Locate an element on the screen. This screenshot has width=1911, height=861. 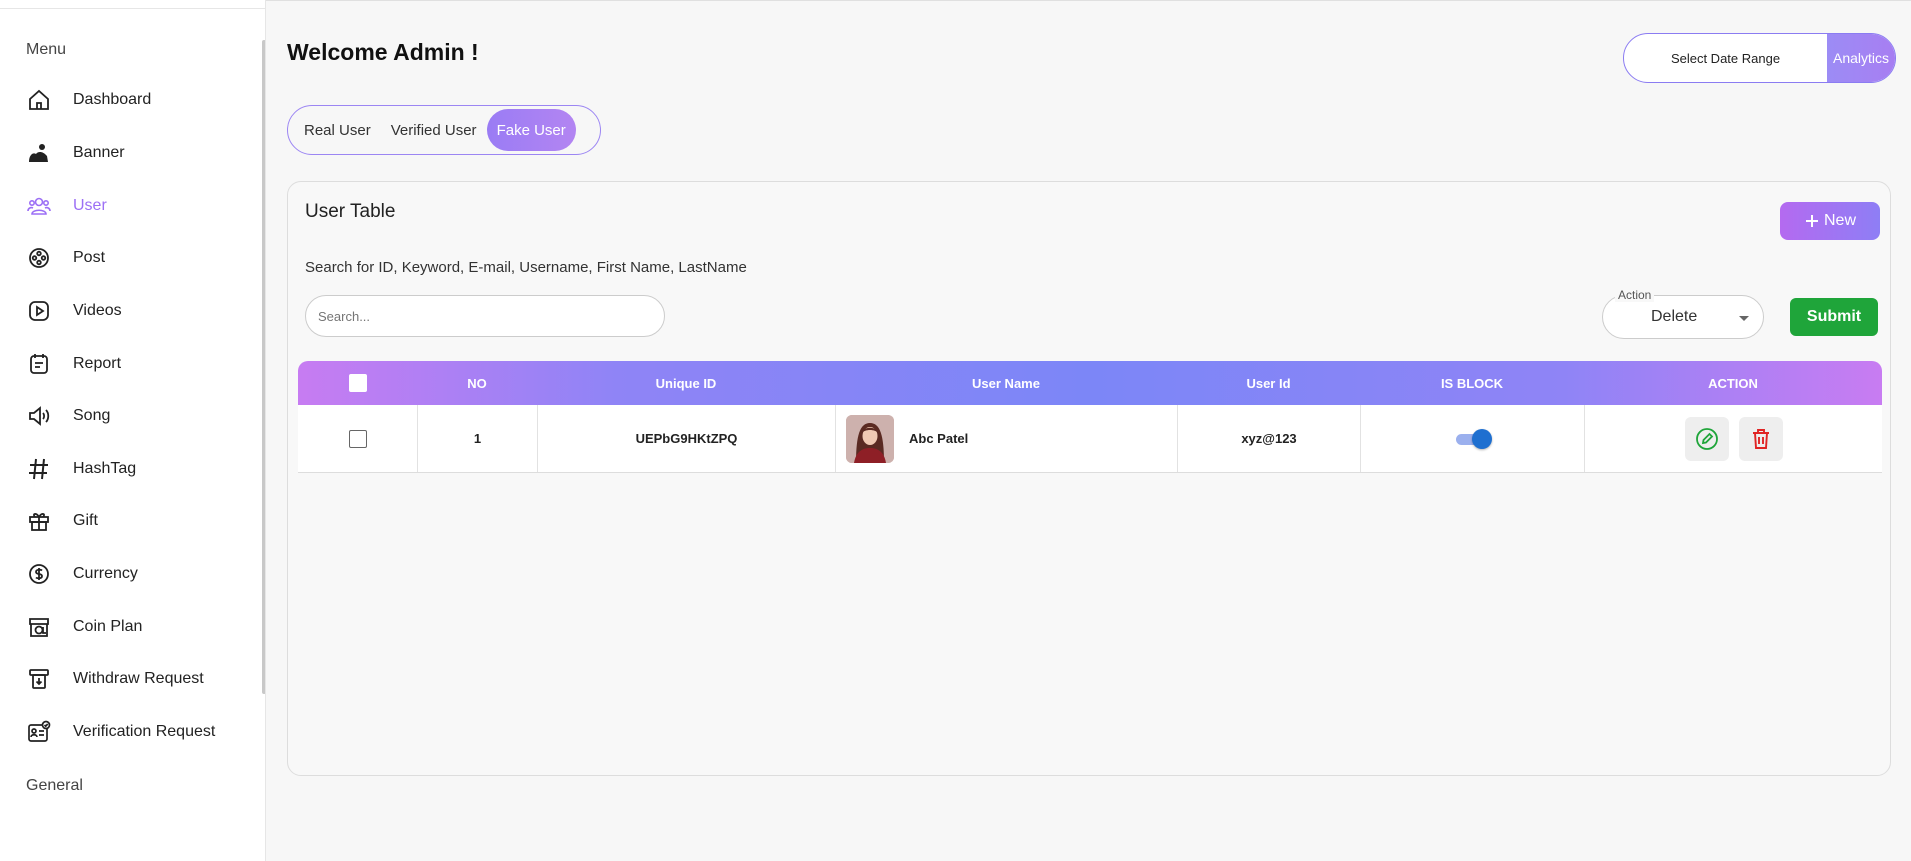
sidebar-item-post: Post is located at coordinates (141, 258).